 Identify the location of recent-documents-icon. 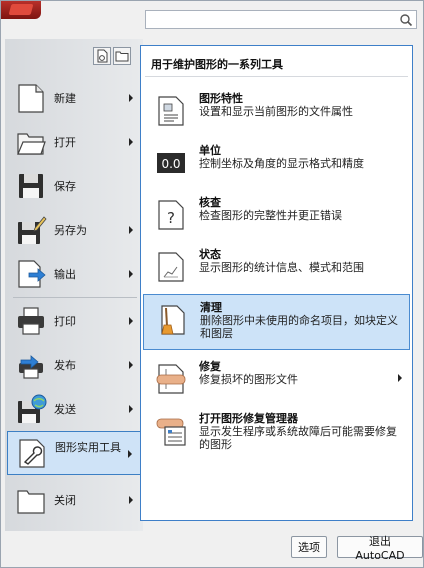
(102, 56).